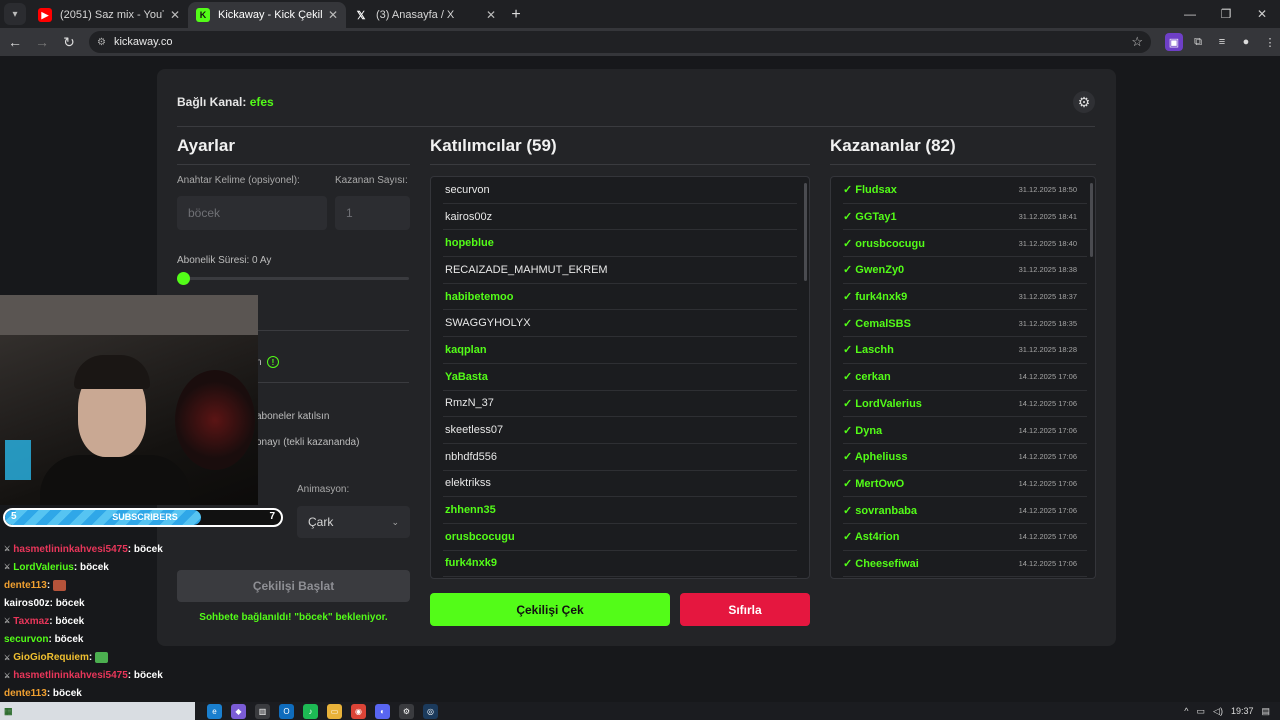  Describe the element at coordinates (69, 42) in the screenshot. I see `reload-icon: ↻` at that location.